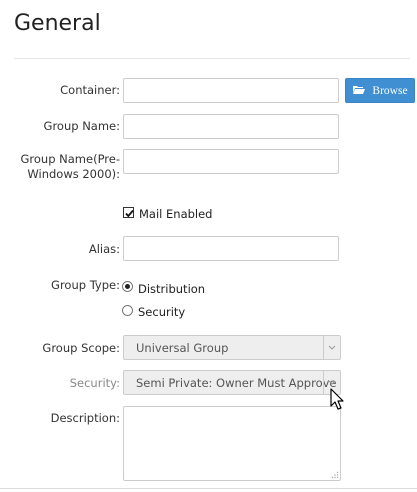 This screenshot has height=492, width=417. What do you see at coordinates (390, 90) in the screenshot?
I see `browse-label: Browse` at bounding box center [390, 90].